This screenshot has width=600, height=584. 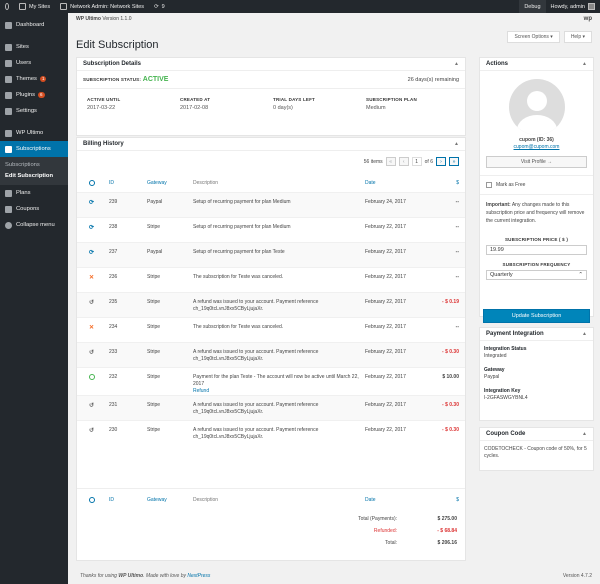 I want to click on nextpress-link: NextPress, so click(x=198, y=576).